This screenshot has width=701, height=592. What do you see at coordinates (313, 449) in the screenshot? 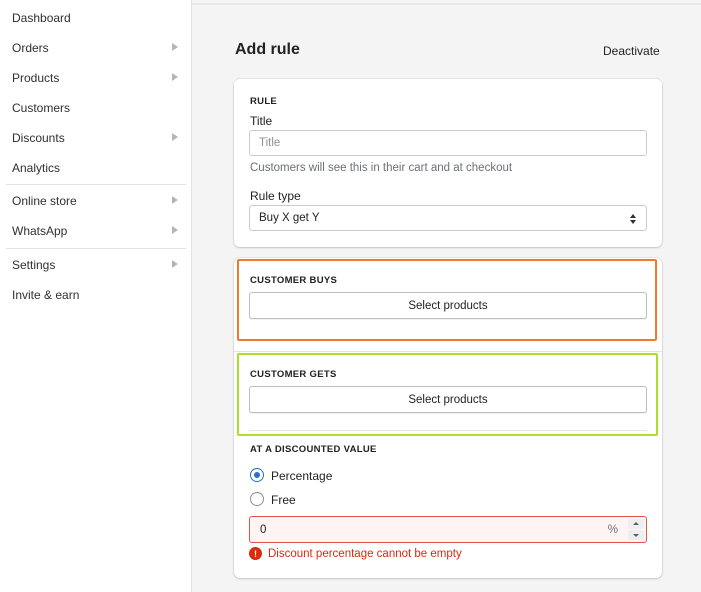
I see `discount-heading: AT A DISCOUNTED VALUE` at bounding box center [313, 449].